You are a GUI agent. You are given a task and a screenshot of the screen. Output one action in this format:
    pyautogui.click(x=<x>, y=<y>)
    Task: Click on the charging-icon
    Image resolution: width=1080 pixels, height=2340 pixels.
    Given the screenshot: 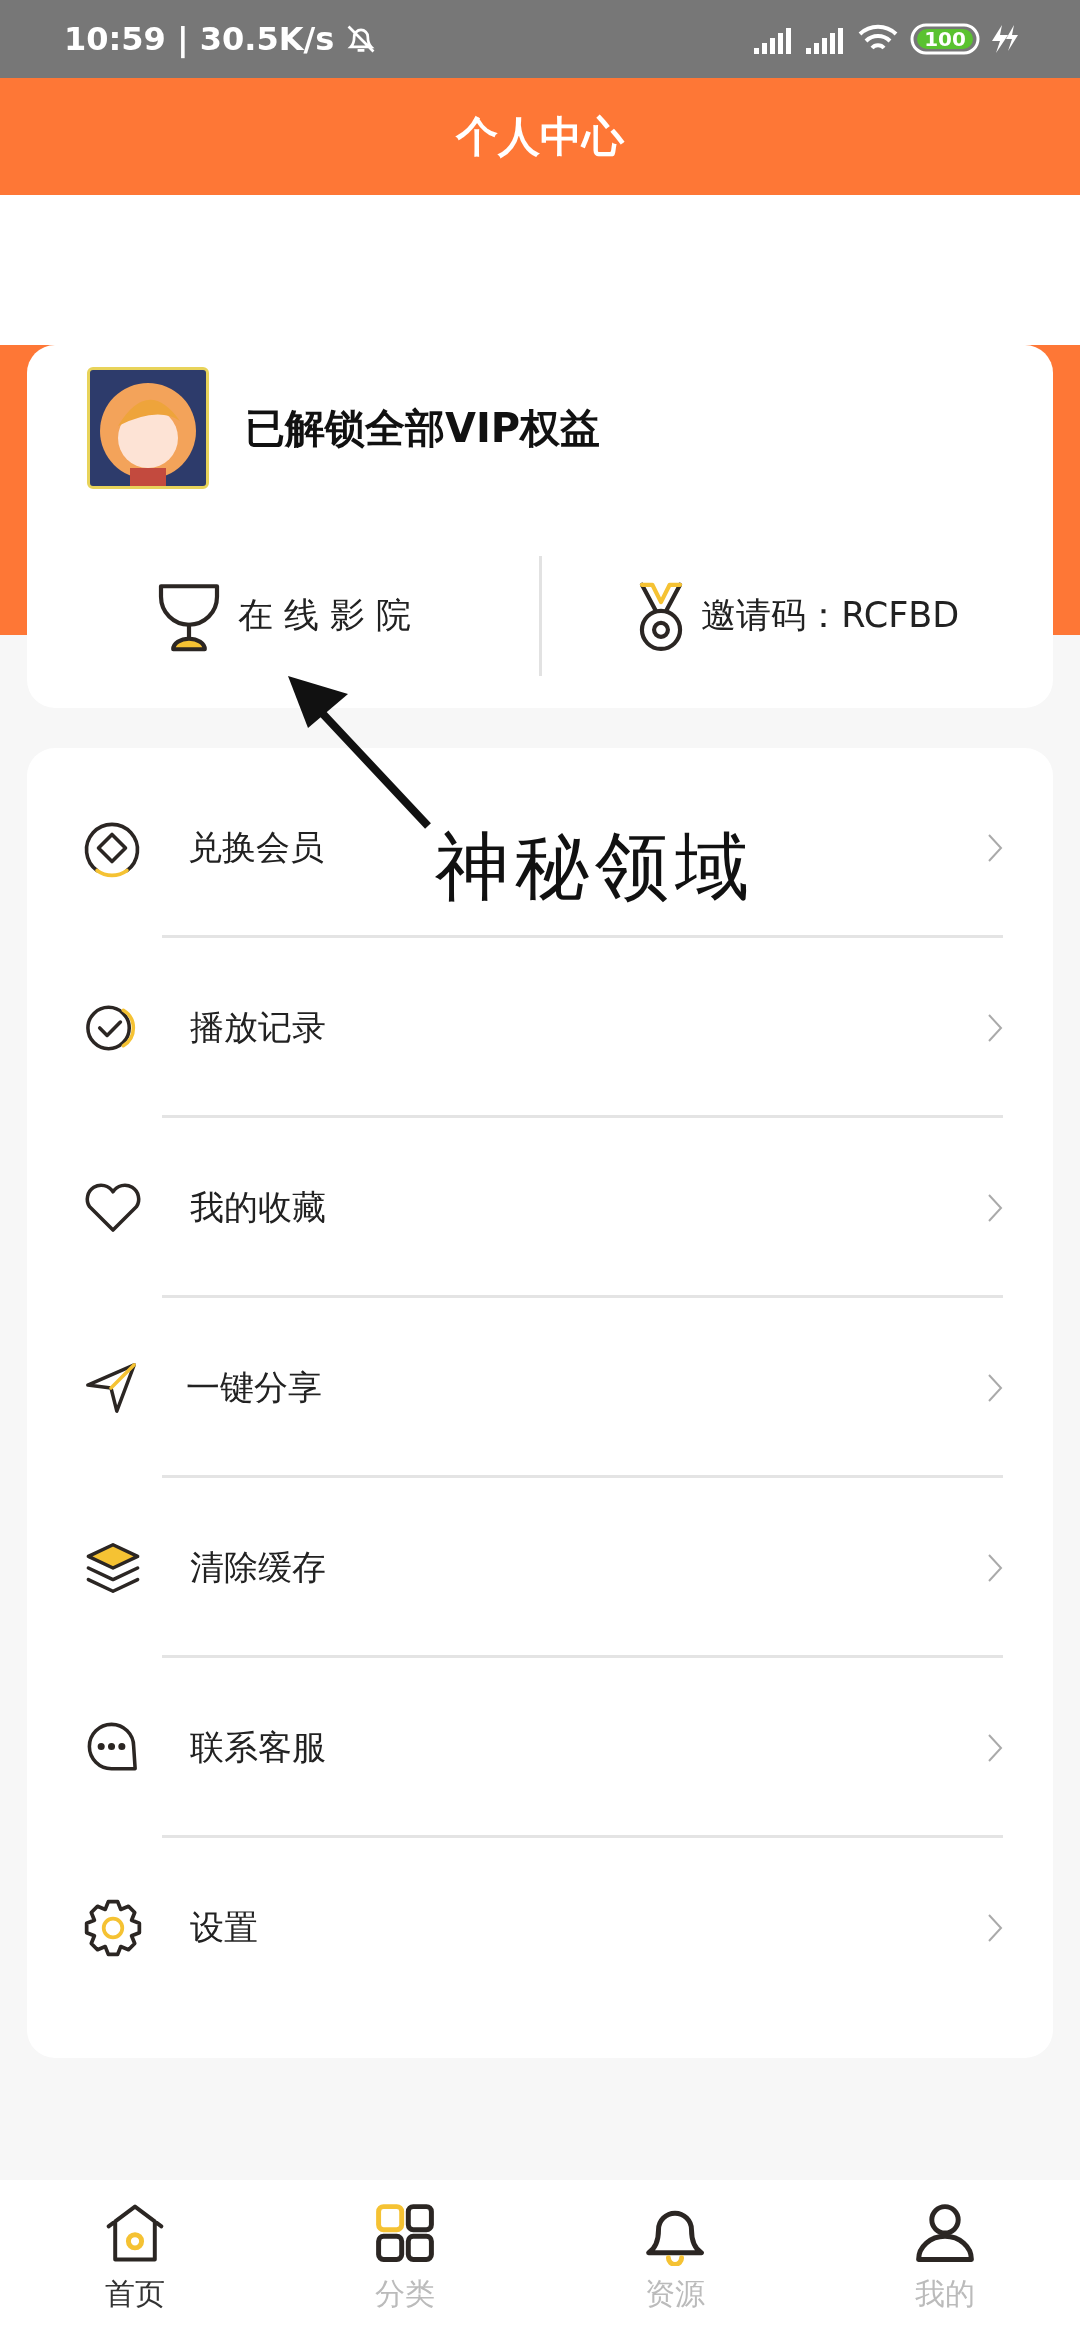 What is the action you would take?
    pyautogui.click(x=1005, y=39)
    